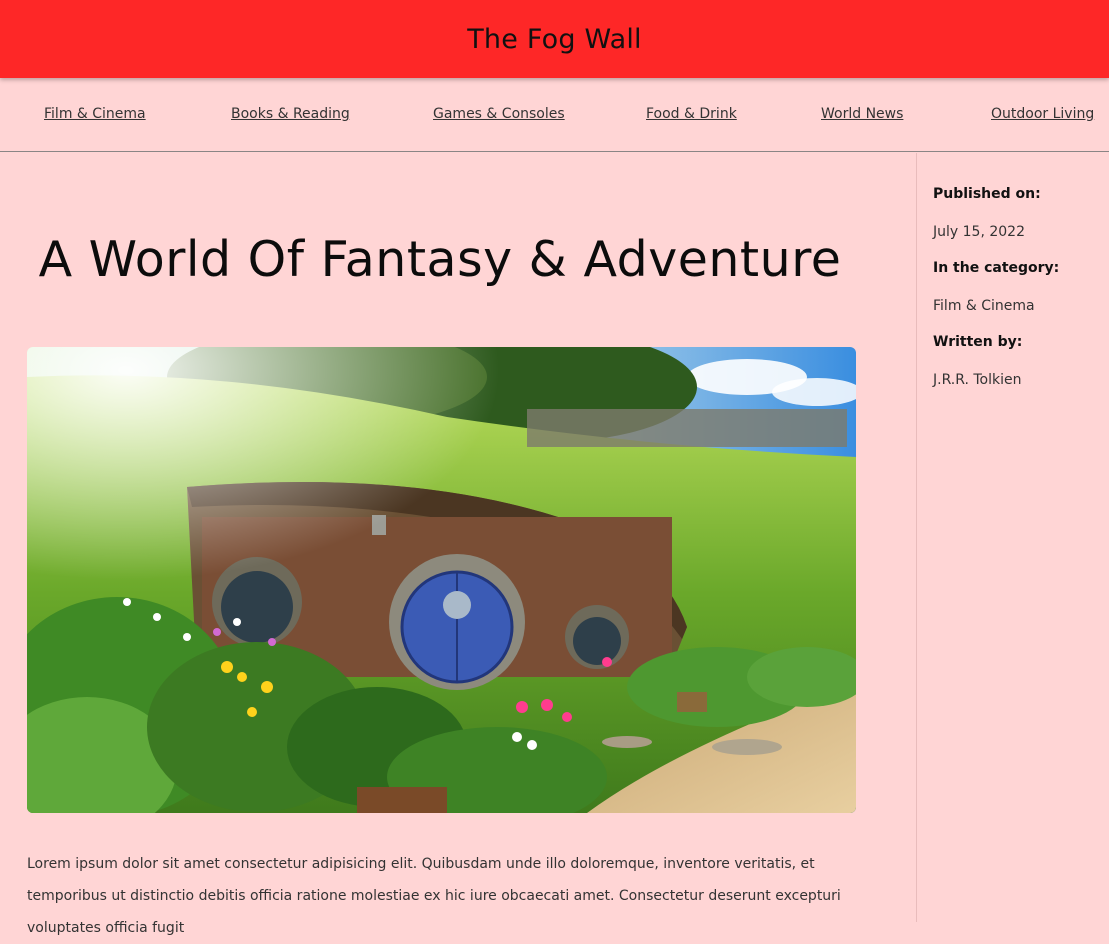 This screenshot has height=944, width=1109. Describe the element at coordinates (440, 259) in the screenshot. I see `article-title: A World Of Fantasy & Adventure` at that location.